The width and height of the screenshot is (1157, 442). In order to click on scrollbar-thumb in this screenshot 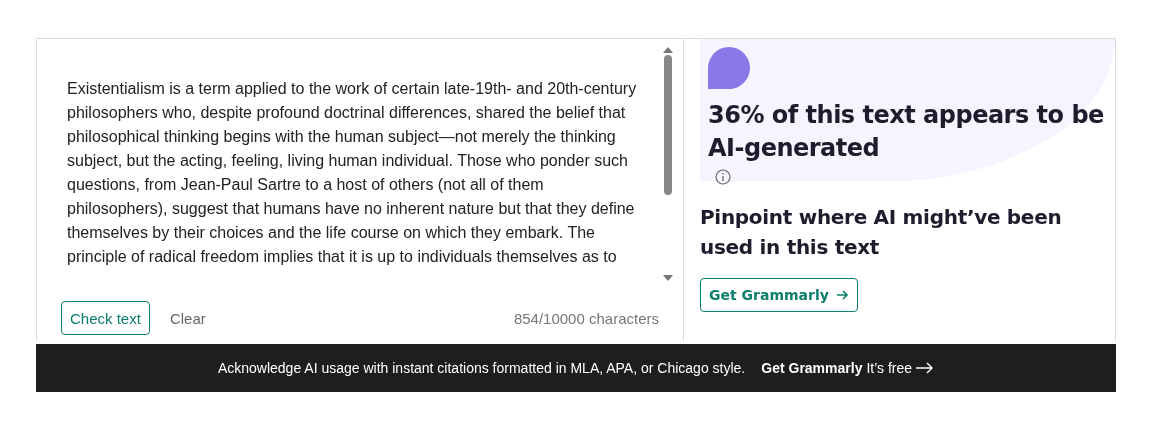, I will do `click(668, 125)`.